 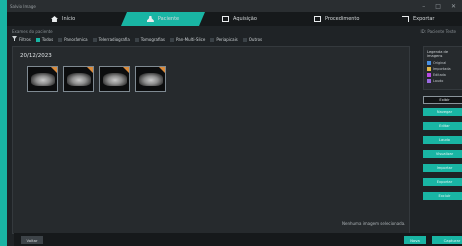 I want to click on filter-icon, so click(x=14, y=38).